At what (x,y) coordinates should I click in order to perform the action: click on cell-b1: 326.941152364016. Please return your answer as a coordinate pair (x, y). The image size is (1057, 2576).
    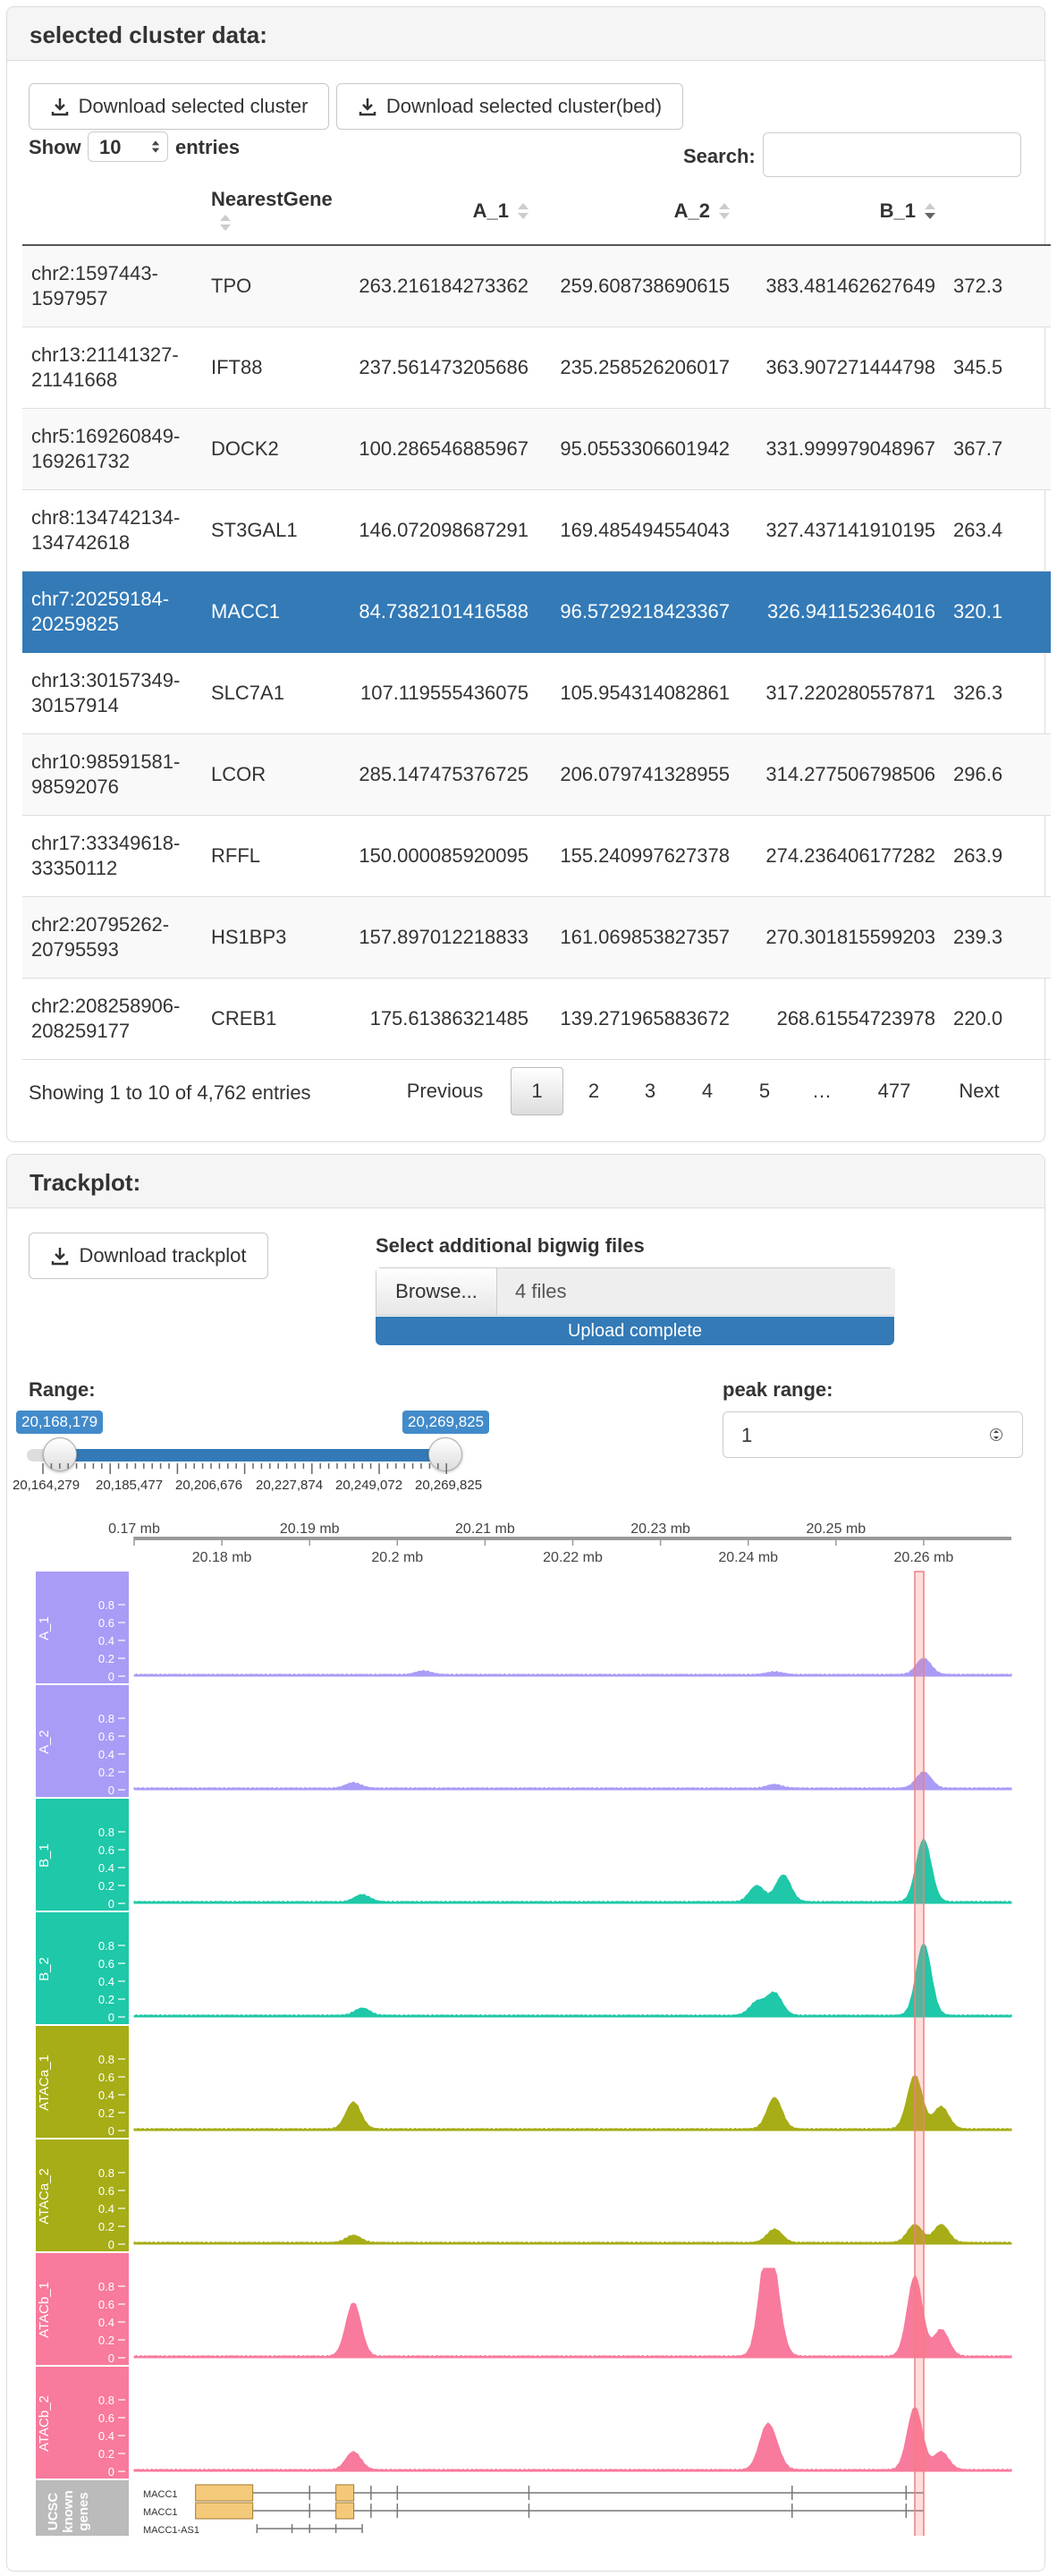
    Looking at the image, I should click on (841, 612).